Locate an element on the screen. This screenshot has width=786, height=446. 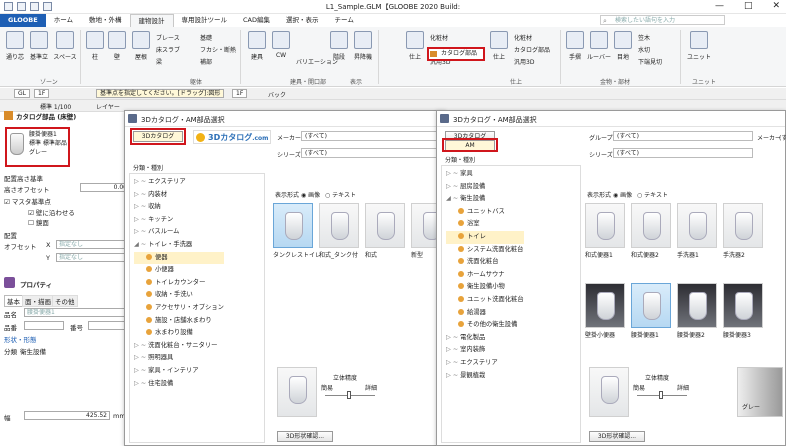
close-button: ✕ is located at coordinates (776, 6).